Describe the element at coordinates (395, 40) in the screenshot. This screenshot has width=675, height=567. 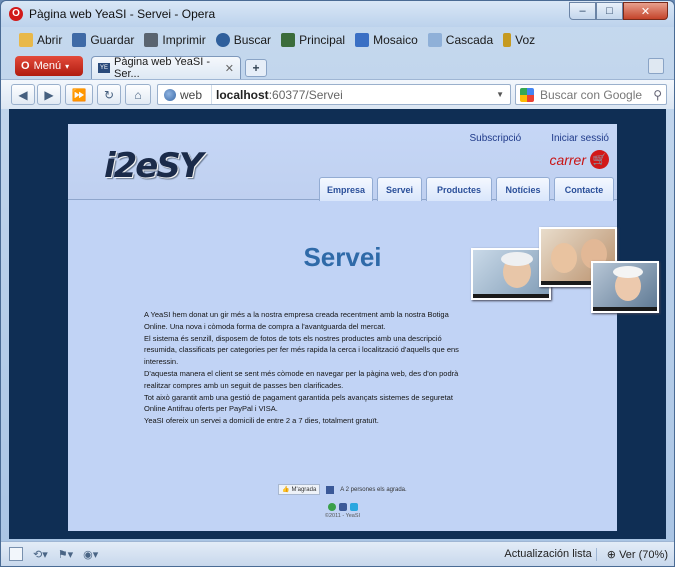
I see `tile-label: Mosaico` at that location.